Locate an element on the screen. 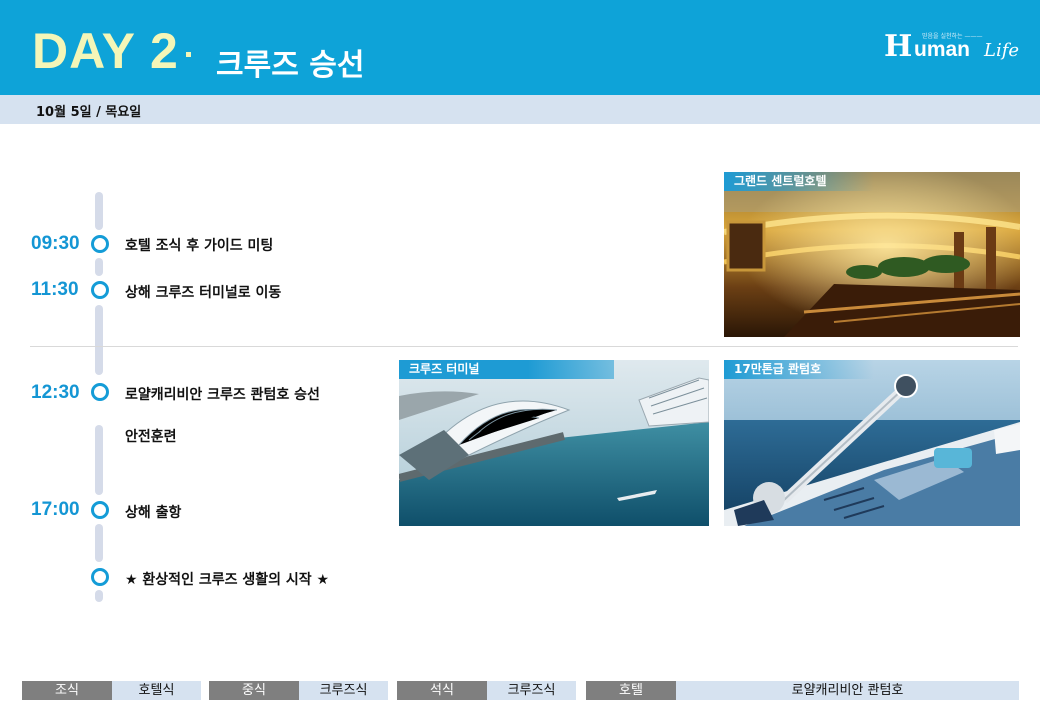 The image size is (1040, 720). event-text: ★ 환상적인 크루즈 생활의 시작 ★ is located at coordinates (227, 580).